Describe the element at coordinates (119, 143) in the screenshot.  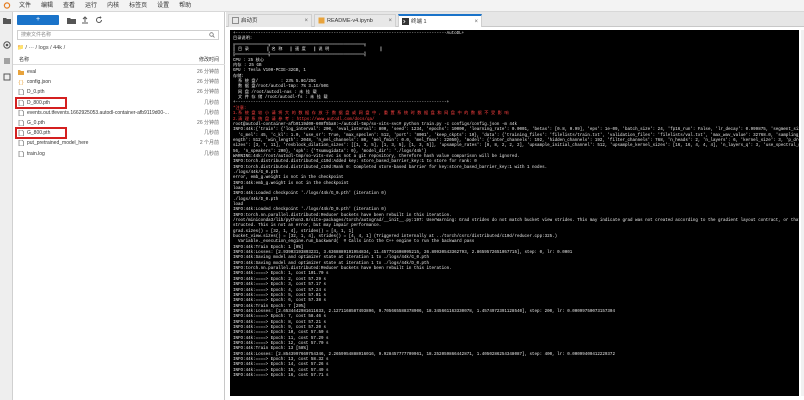
I see `file-row: put_pretrained_model_here 2 个月前` at that location.